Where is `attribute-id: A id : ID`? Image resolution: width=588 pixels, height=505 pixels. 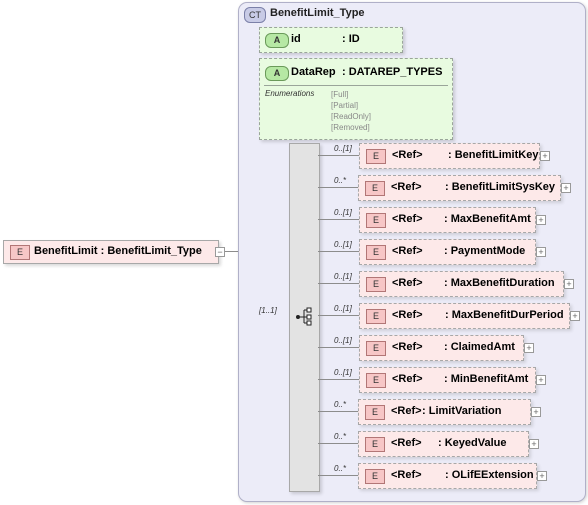
attribute-id: A id : ID is located at coordinates (331, 40).